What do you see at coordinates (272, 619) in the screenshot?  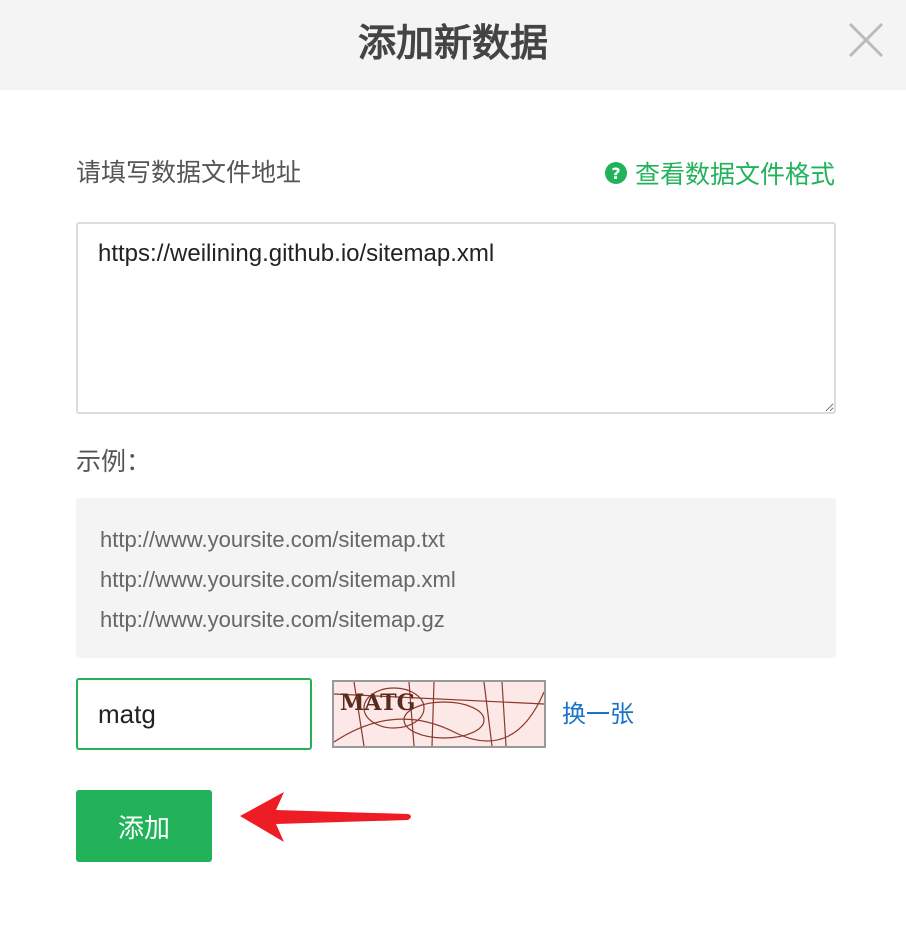 I see `example-line: http://www.yoursite.com/sitemap.gz` at bounding box center [272, 619].